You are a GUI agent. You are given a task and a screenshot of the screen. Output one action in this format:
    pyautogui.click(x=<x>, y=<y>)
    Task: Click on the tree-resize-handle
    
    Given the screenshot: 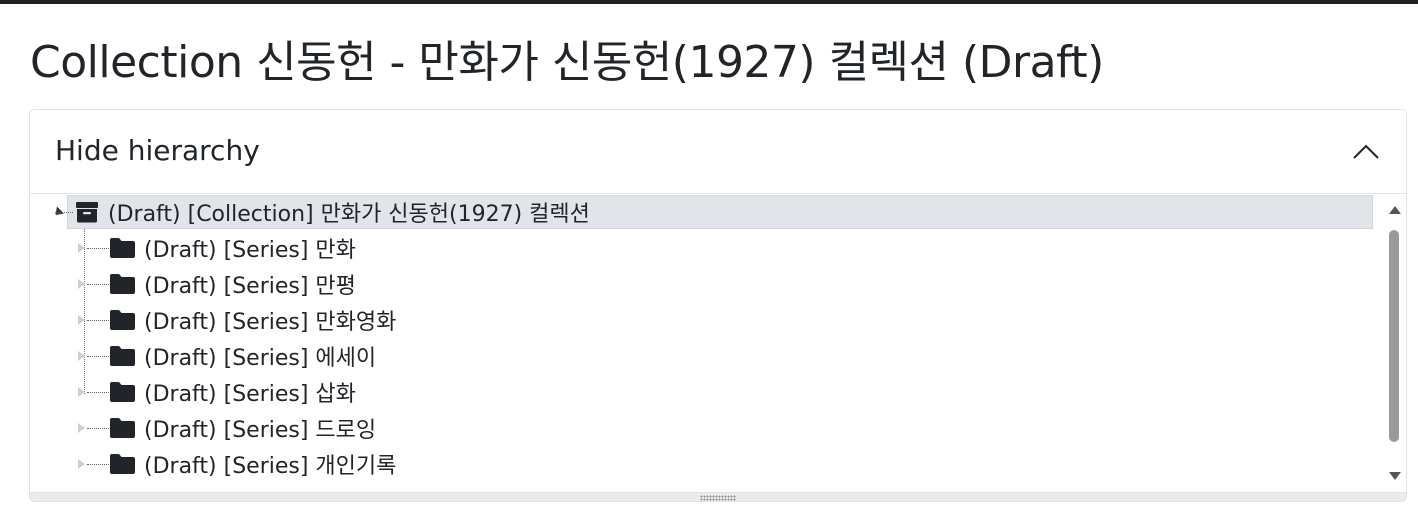 What is the action you would take?
    pyautogui.click(x=718, y=496)
    